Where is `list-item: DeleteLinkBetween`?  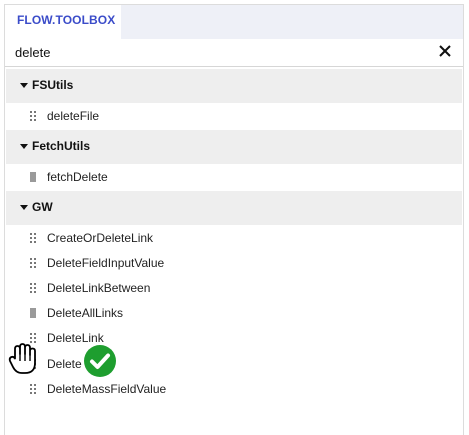
list-item: DeleteLinkBetween is located at coordinates (233, 288).